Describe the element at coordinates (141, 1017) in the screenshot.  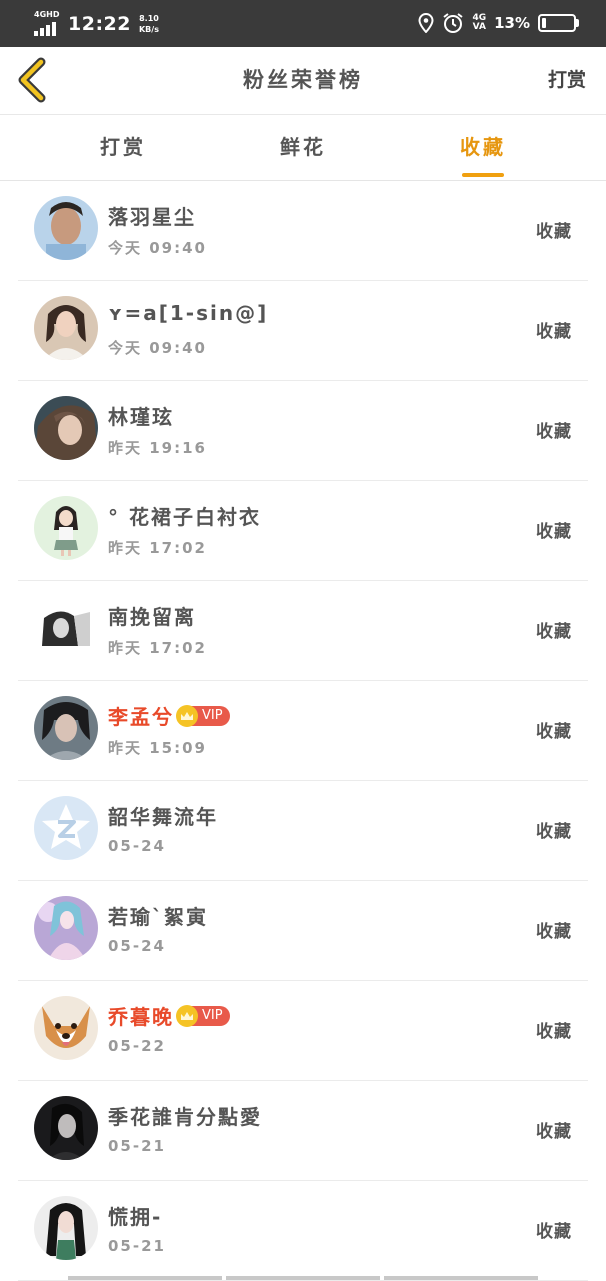
I see `user-name-text: 乔暮晚` at that location.